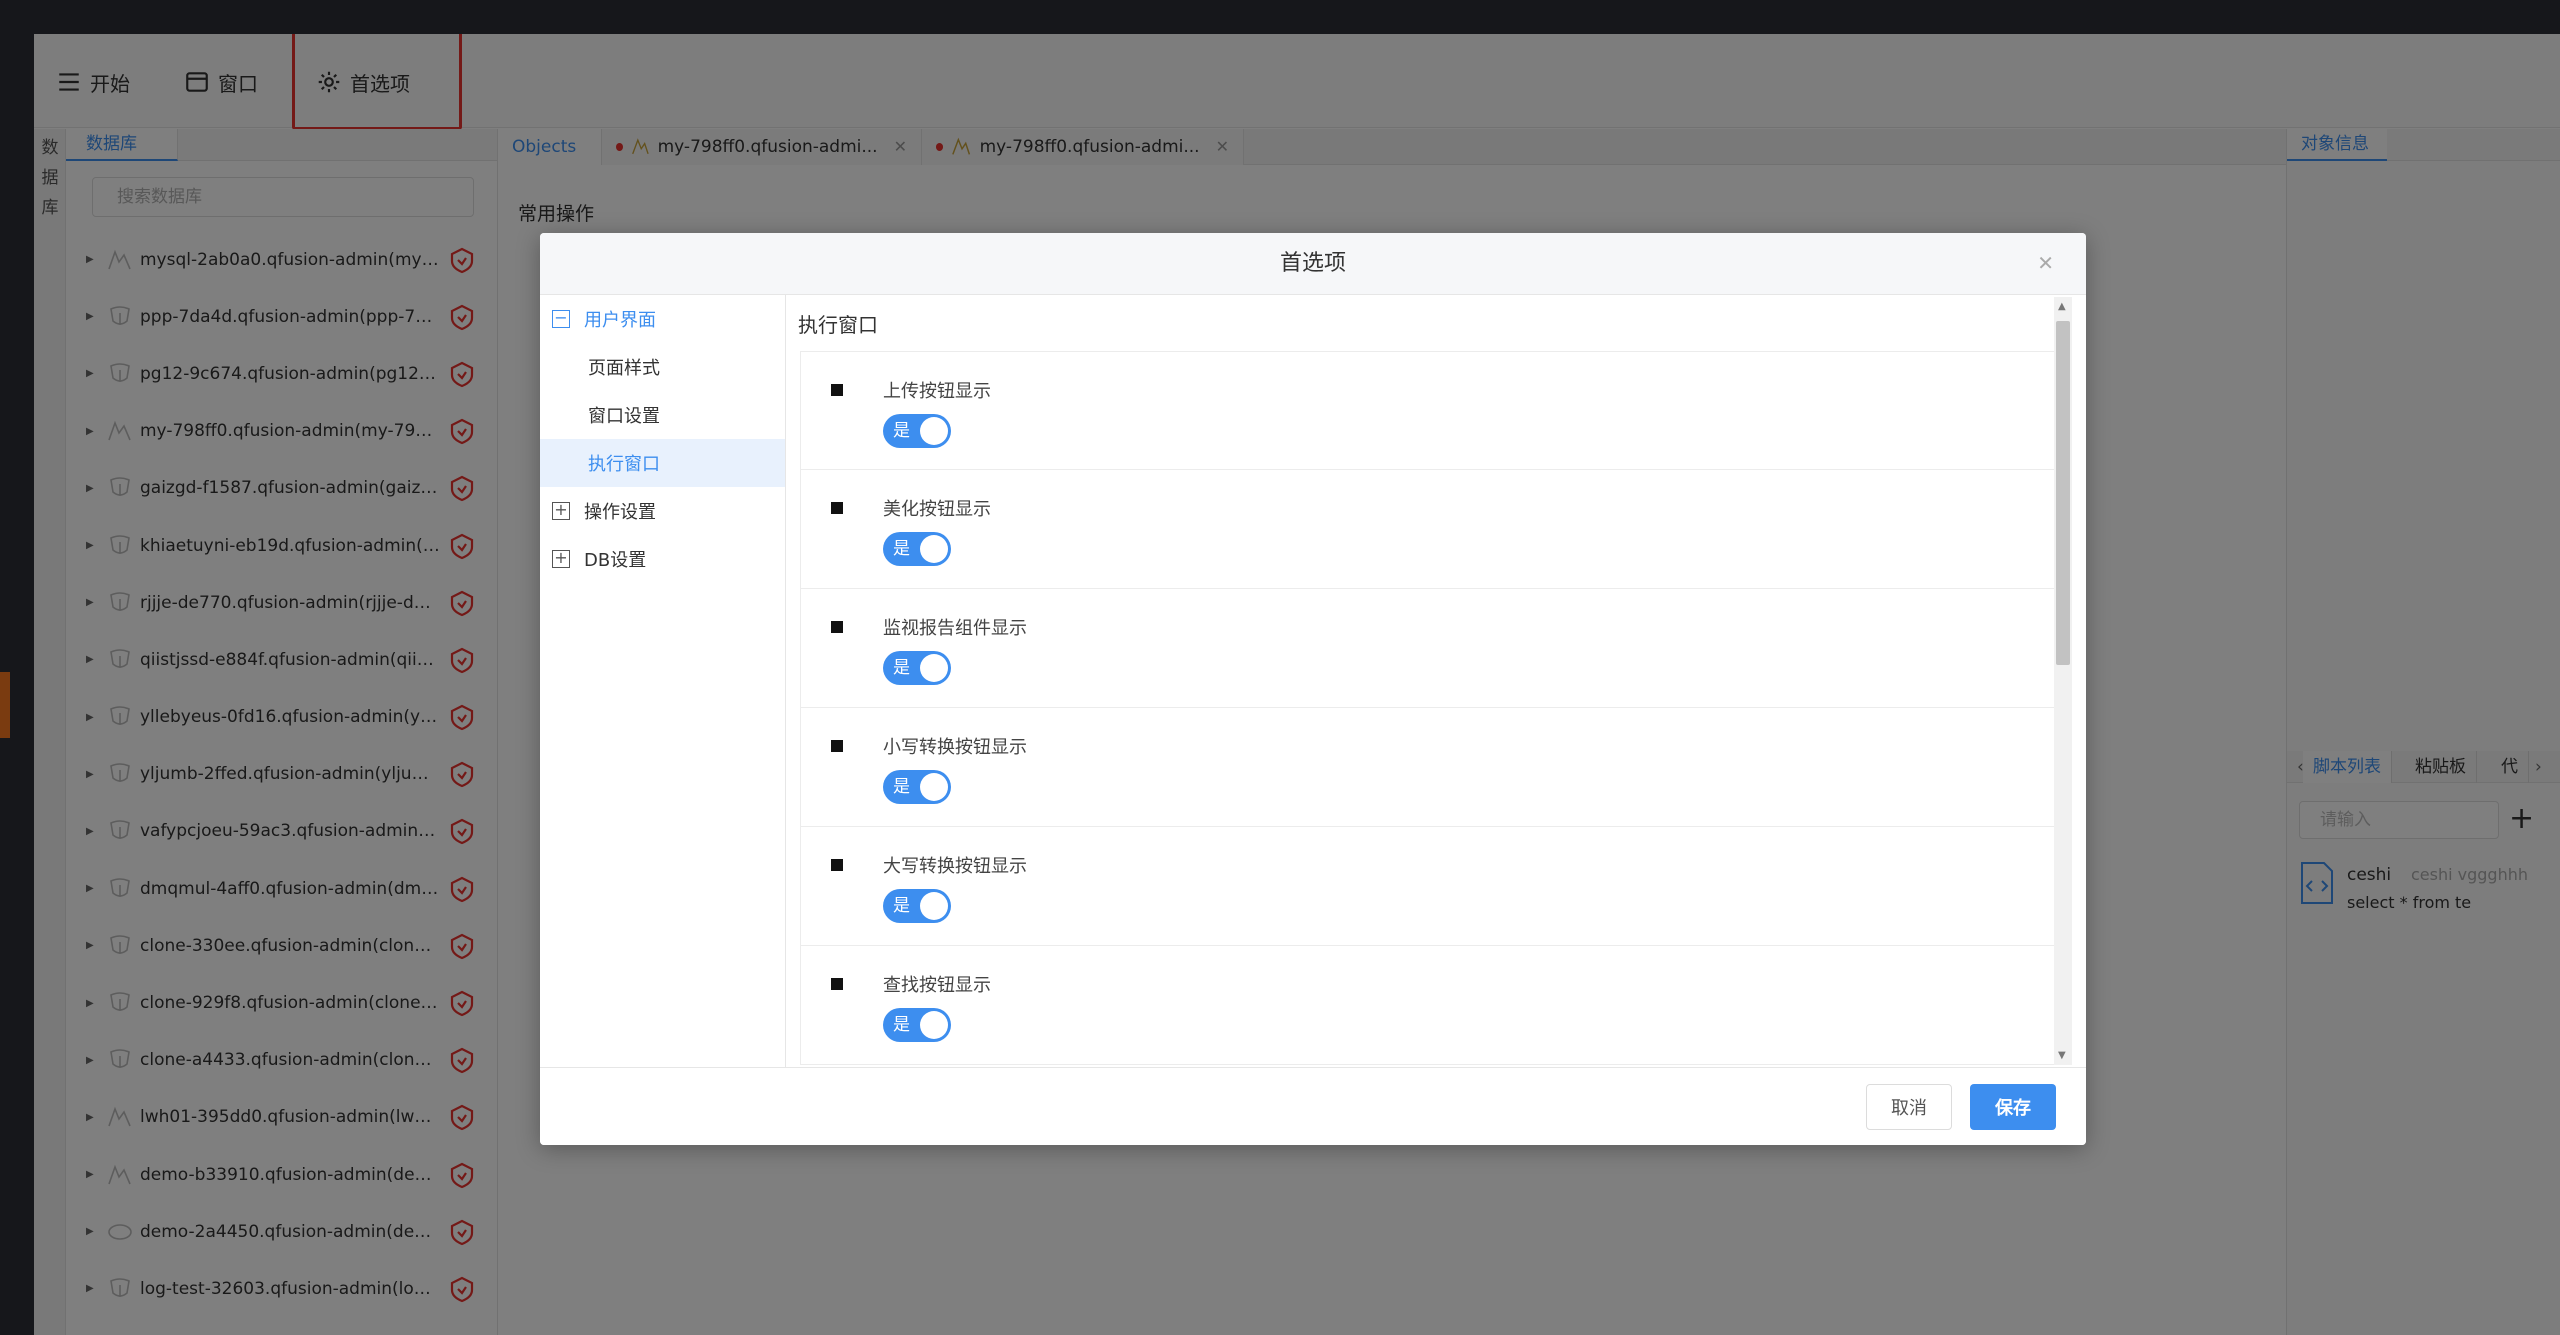 Image resolution: width=2560 pixels, height=1335 pixels. Describe the element at coordinates (838, 325) in the screenshot. I see `content-title: 执行窗口` at that location.